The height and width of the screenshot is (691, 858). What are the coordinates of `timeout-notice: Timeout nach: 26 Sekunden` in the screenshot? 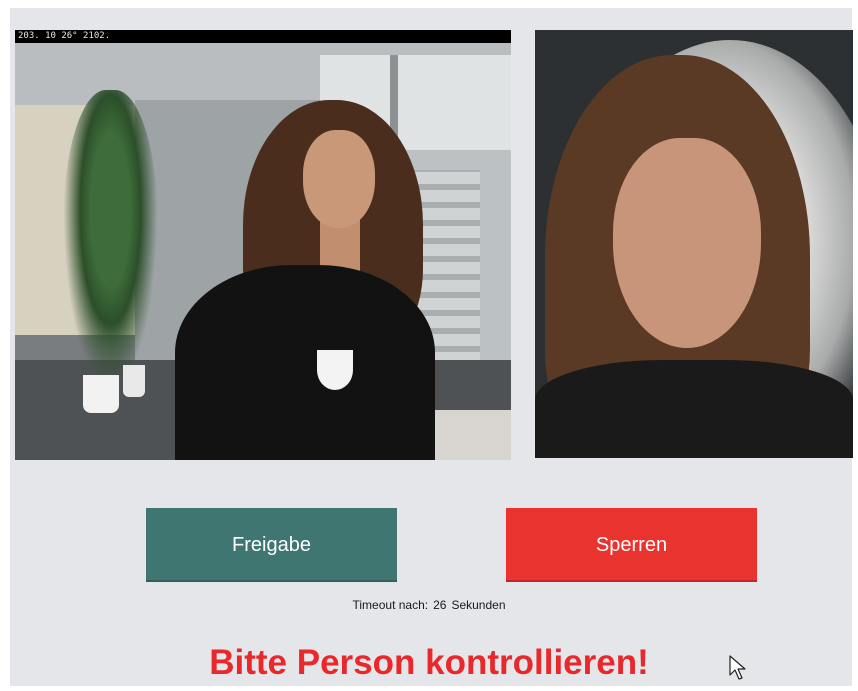 It's located at (429, 605).